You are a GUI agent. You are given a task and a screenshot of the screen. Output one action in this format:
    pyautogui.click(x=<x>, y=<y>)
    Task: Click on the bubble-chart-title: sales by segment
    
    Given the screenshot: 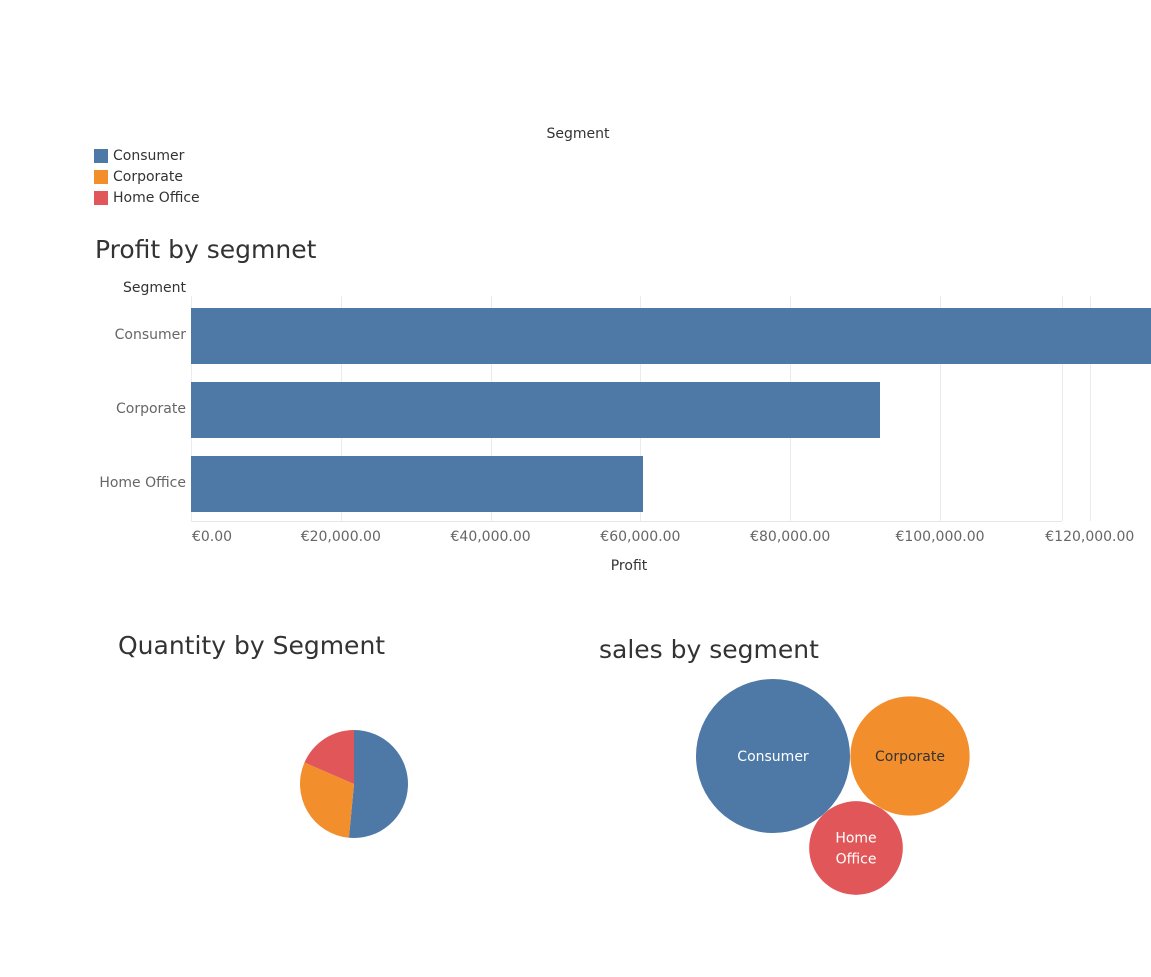 What is the action you would take?
    pyautogui.click(x=709, y=649)
    